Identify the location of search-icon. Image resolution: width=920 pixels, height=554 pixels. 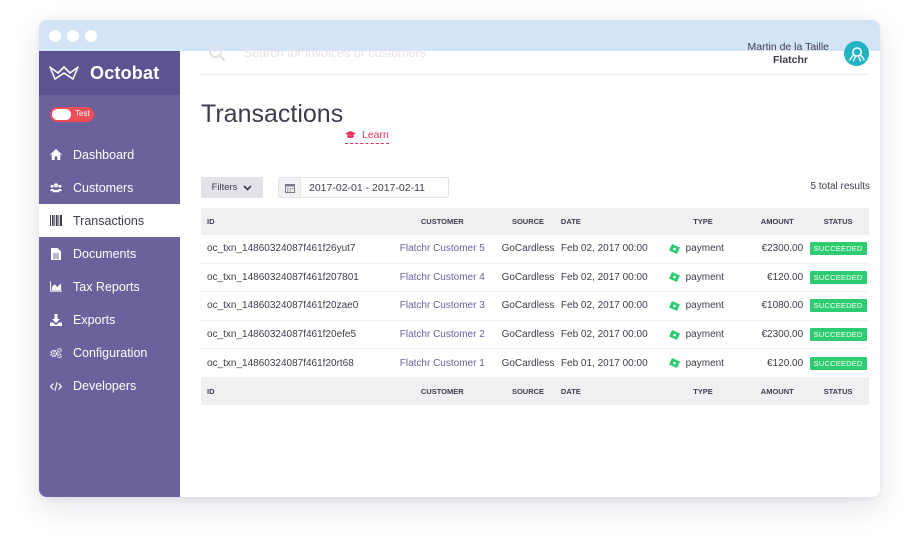
(217, 55).